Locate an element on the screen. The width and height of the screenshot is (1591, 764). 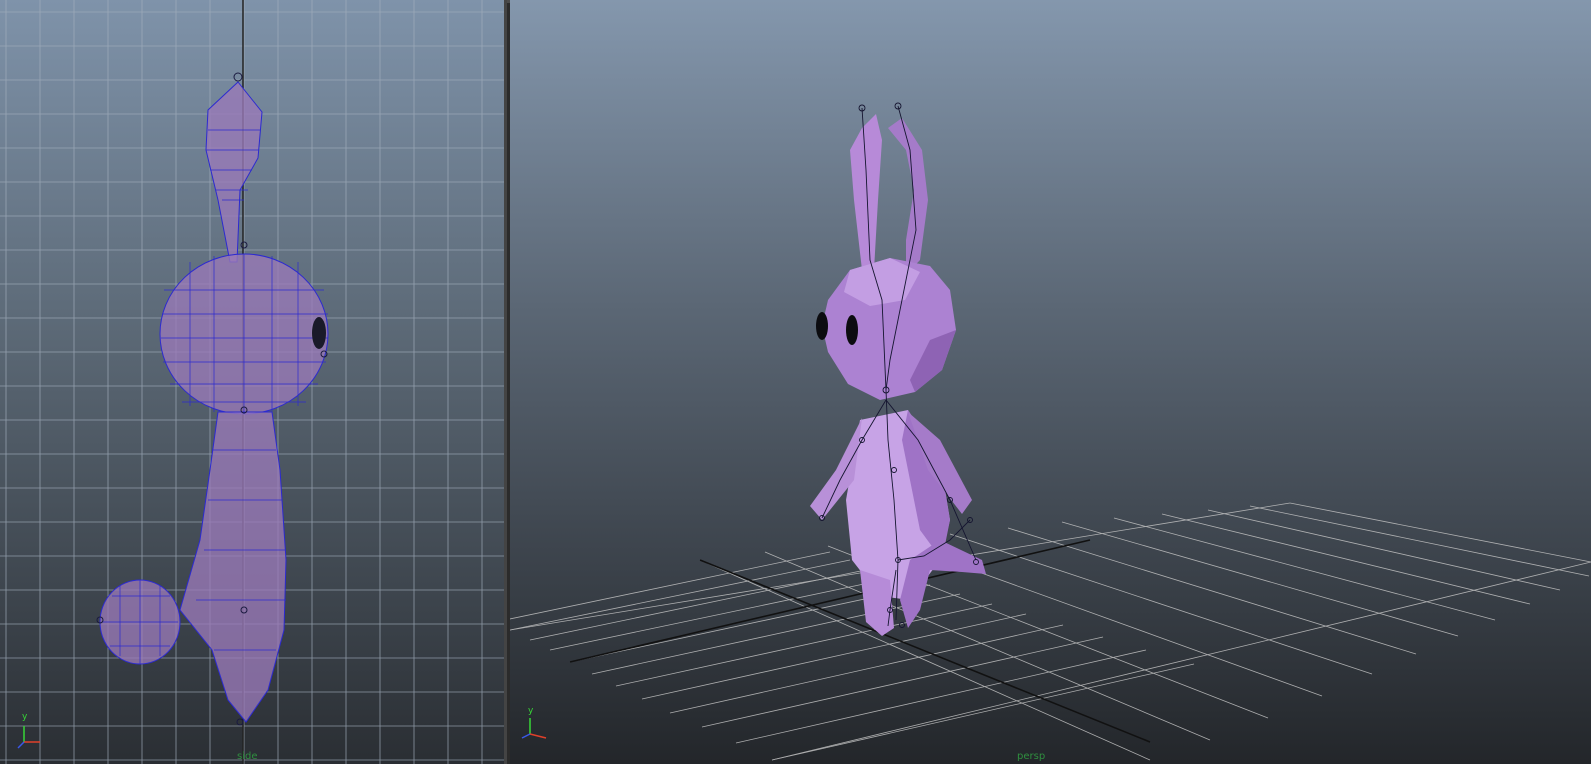
camera-label: persp is located at coordinates (1031, 756).